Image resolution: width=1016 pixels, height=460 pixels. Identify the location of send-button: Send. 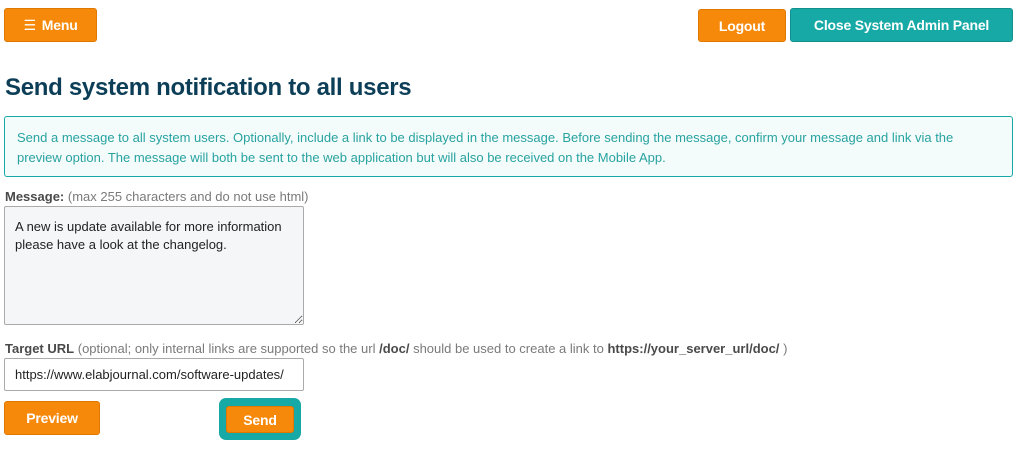
(260, 419).